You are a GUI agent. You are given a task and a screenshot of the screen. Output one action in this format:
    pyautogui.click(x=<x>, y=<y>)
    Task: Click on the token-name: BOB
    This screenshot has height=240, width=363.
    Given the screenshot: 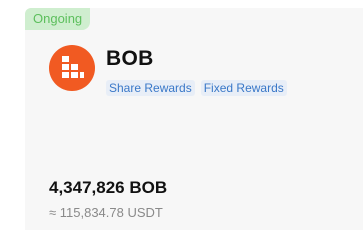 What is the action you would take?
    pyautogui.click(x=130, y=58)
    